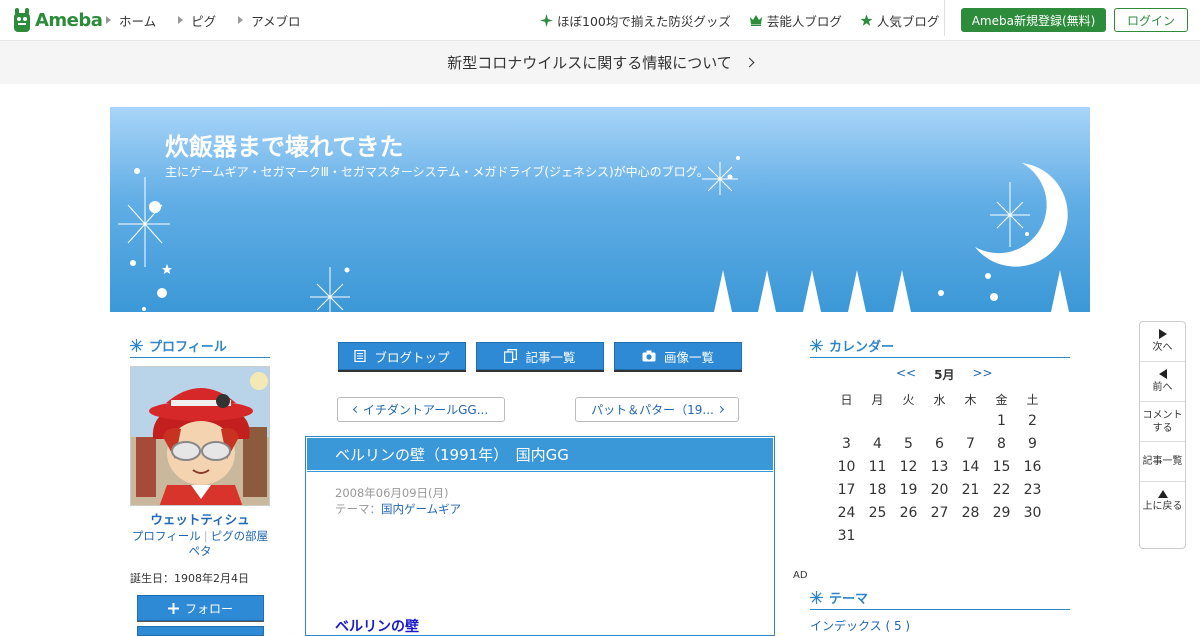 This screenshot has width=1200, height=636. I want to click on login-button: ログイン, so click(1151, 20).